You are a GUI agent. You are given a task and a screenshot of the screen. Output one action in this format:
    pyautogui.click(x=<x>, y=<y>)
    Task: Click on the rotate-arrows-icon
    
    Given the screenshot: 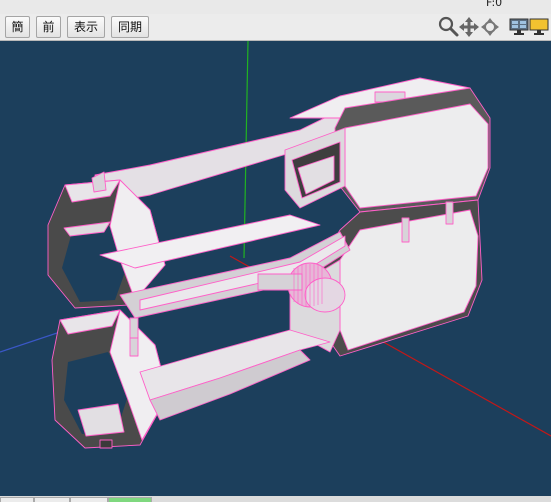 What is the action you would take?
    pyautogui.click(x=490, y=27)
    